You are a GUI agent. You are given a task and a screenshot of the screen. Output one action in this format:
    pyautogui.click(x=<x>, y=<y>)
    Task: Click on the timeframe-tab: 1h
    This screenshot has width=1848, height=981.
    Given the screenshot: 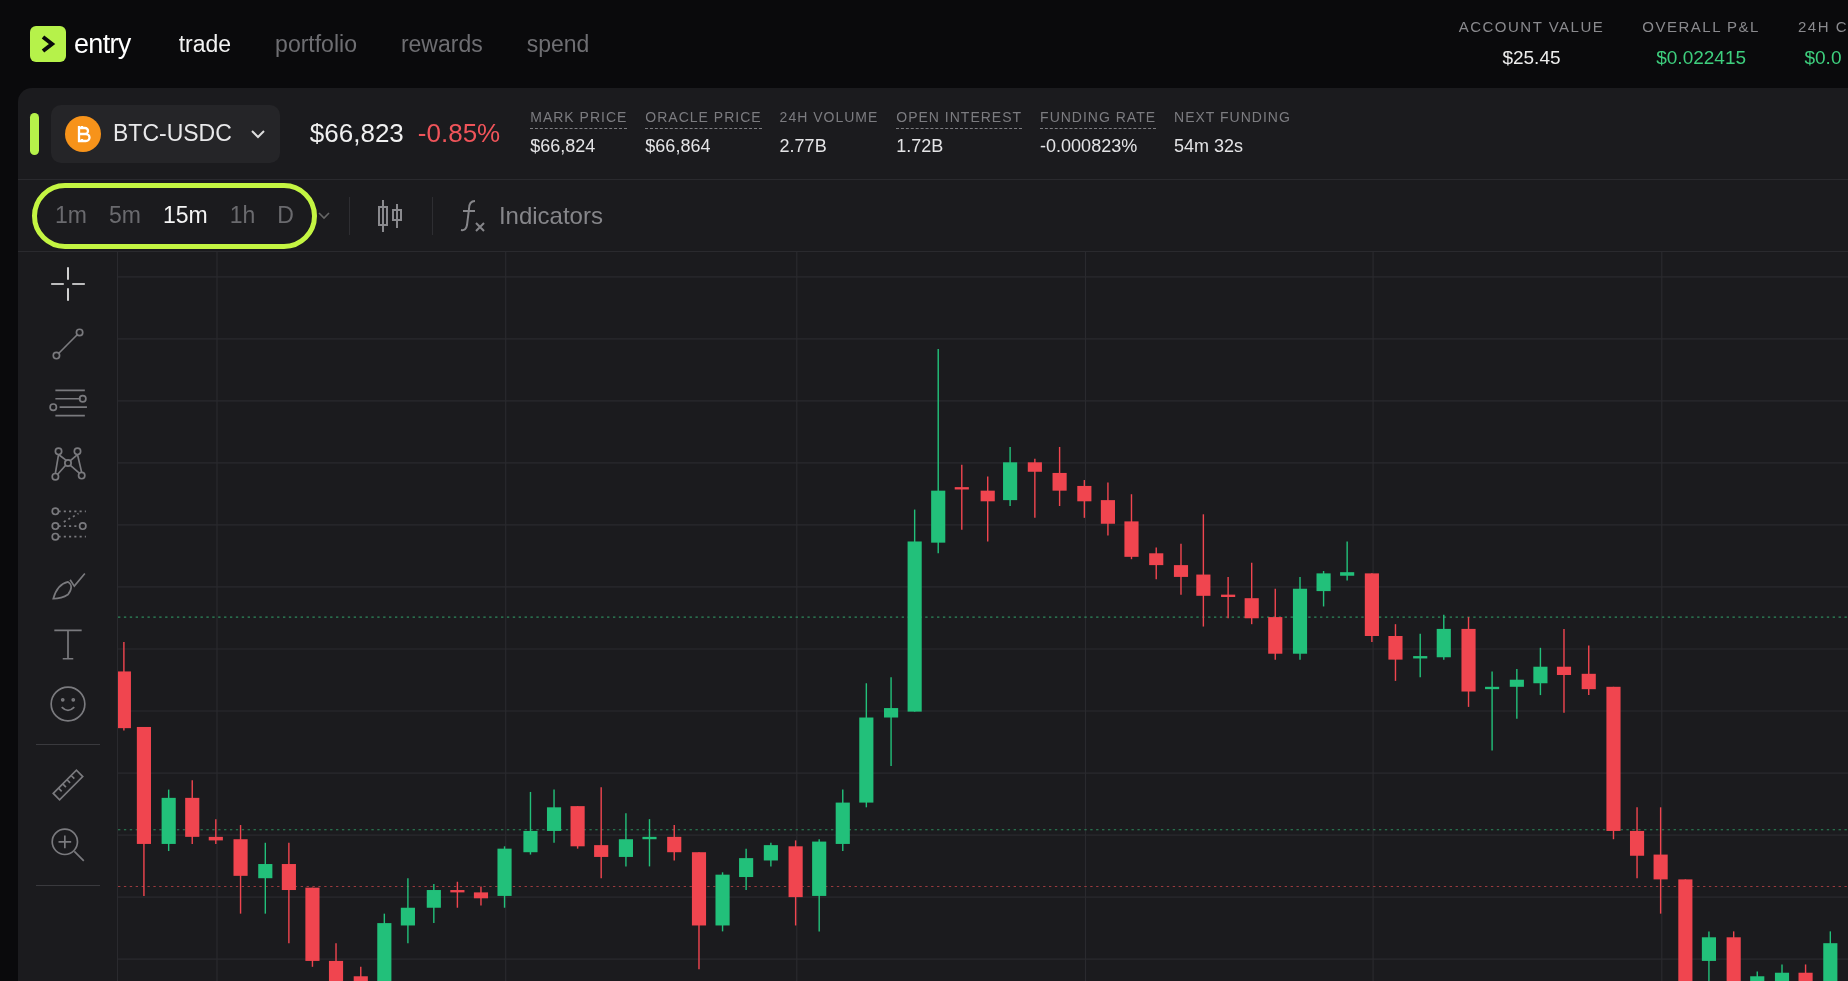 What is the action you would take?
    pyautogui.click(x=242, y=215)
    